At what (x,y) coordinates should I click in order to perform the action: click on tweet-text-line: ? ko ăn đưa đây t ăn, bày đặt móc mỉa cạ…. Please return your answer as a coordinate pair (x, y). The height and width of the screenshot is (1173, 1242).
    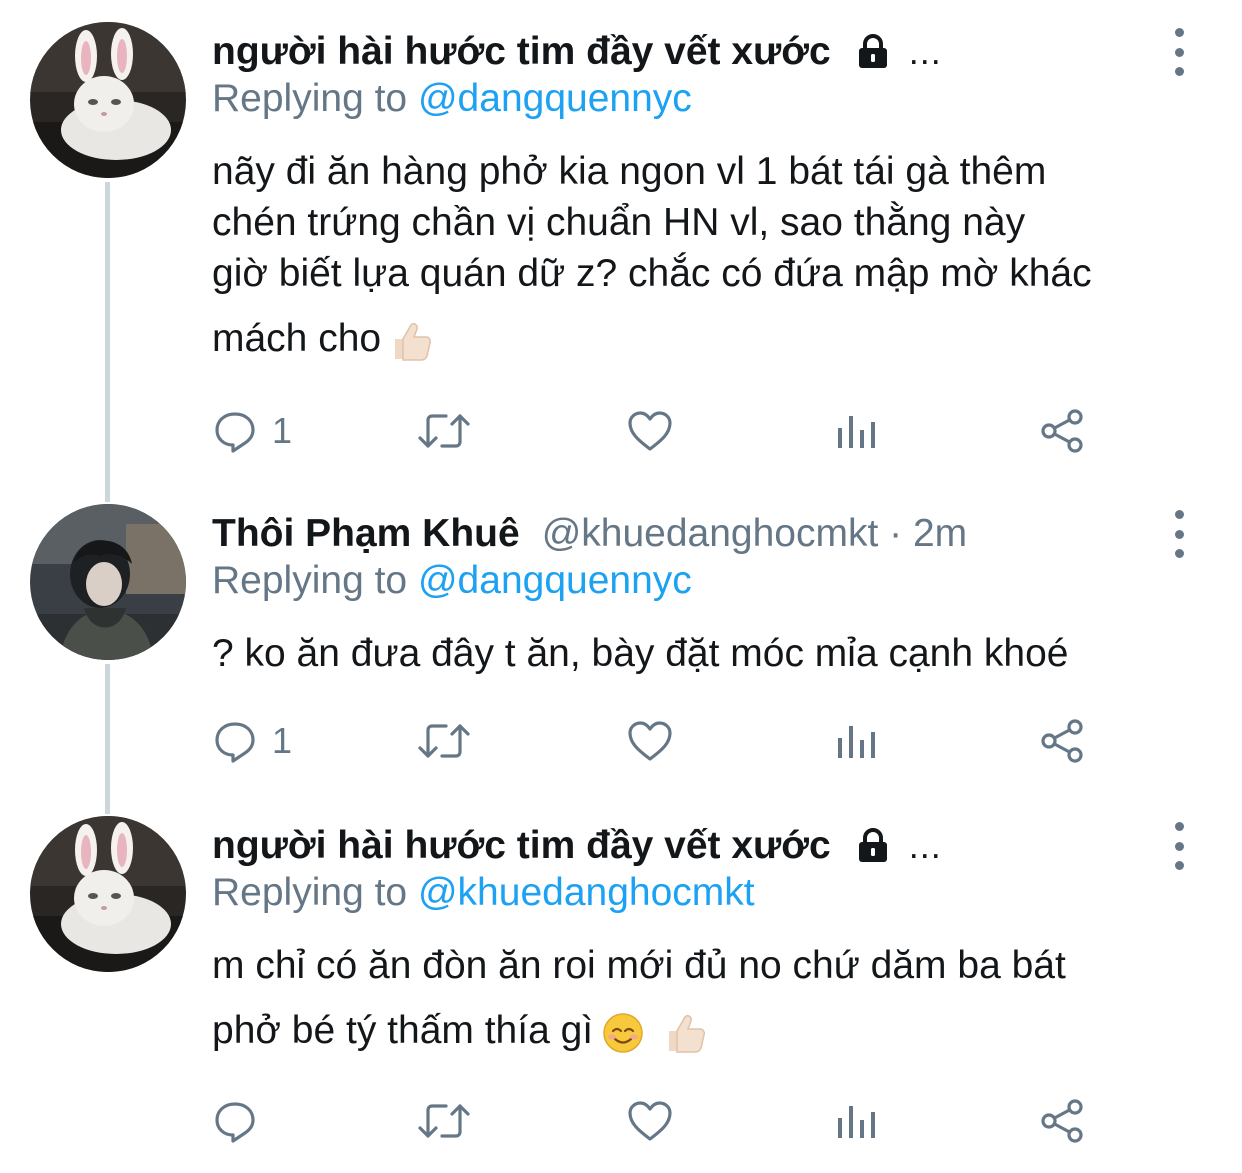
    Looking at the image, I should click on (640, 653).